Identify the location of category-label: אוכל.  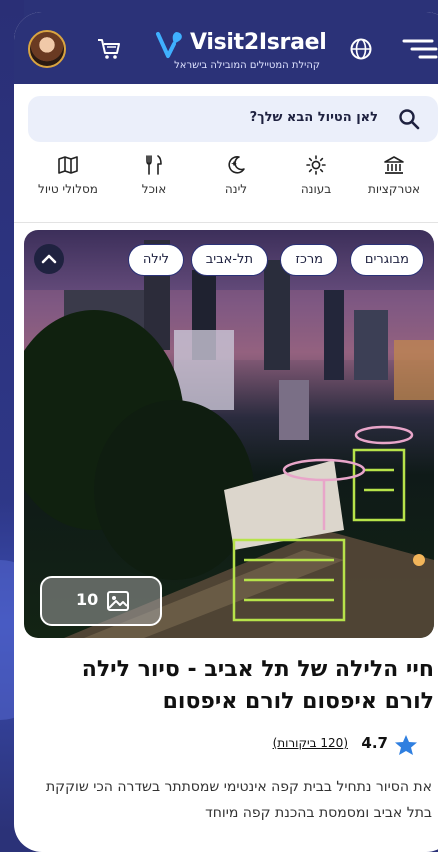
(154, 189).